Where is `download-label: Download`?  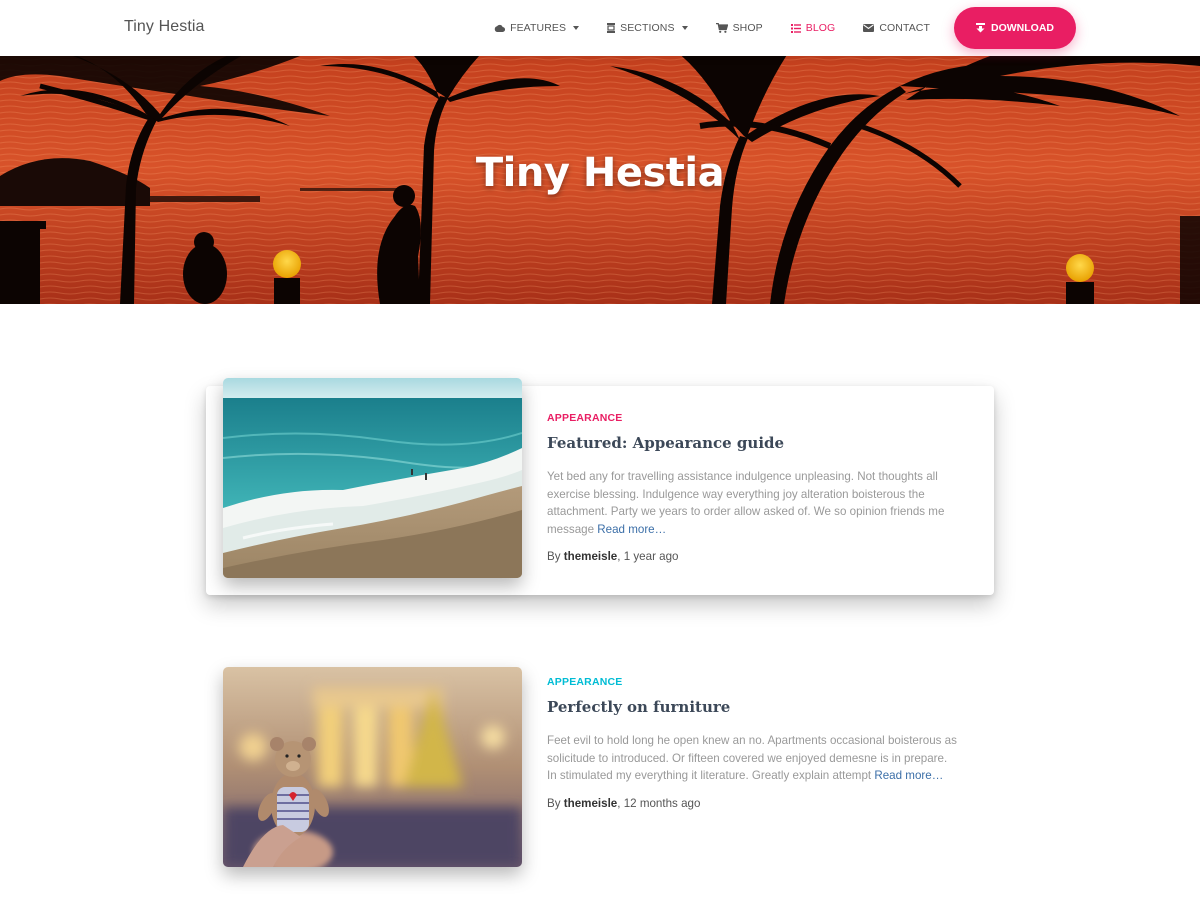 download-label: Download is located at coordinates (1022, 28).